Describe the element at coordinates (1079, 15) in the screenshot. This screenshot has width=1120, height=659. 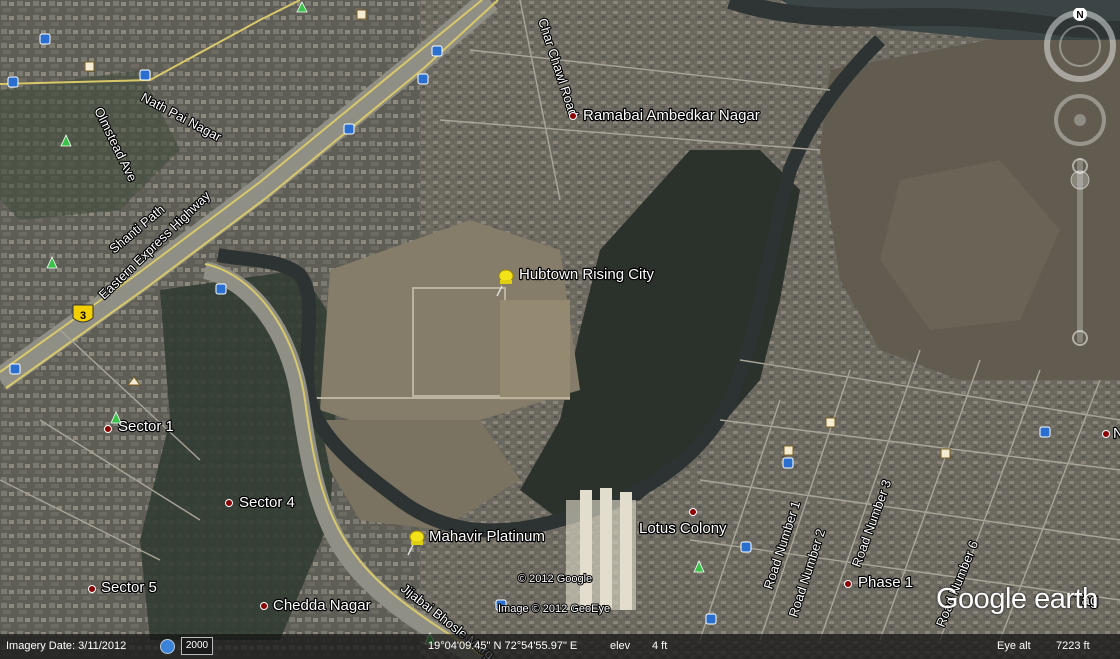
I see `compass-north-label: N` at that location.